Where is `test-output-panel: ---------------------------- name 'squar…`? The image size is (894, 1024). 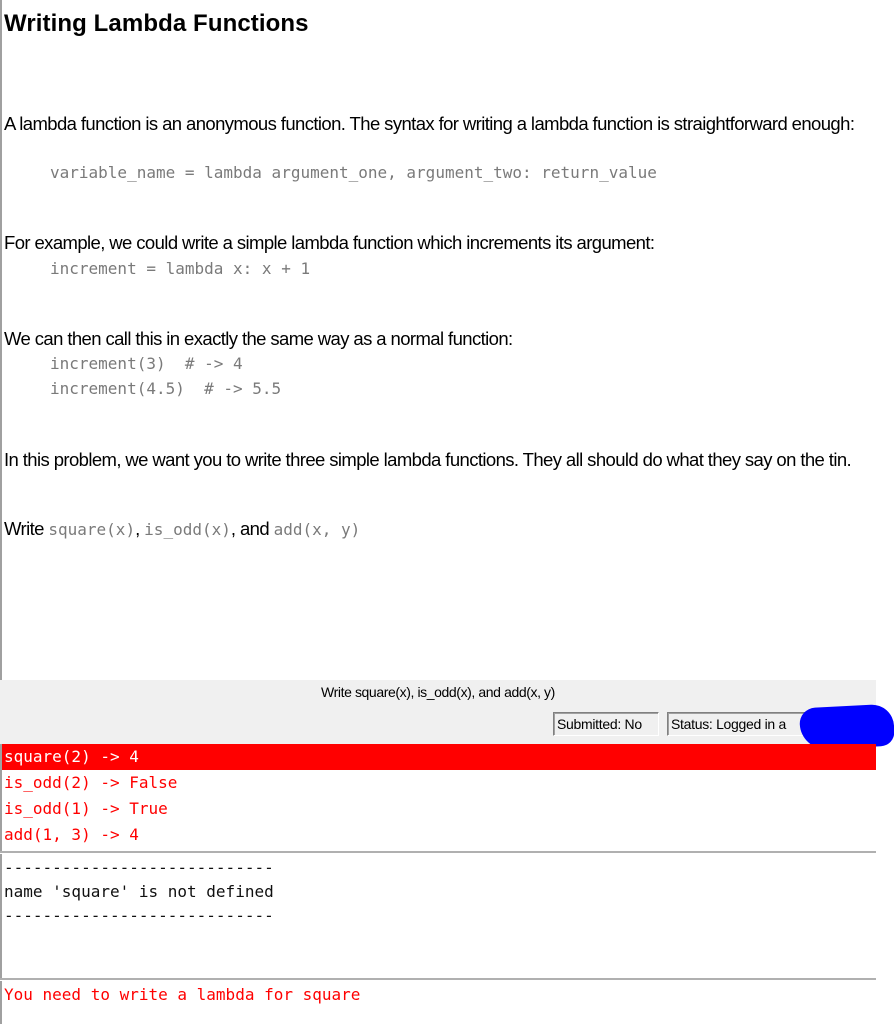 test-output-panel: ---------------------------- name 'squar… is located at coordinates (438, 916).